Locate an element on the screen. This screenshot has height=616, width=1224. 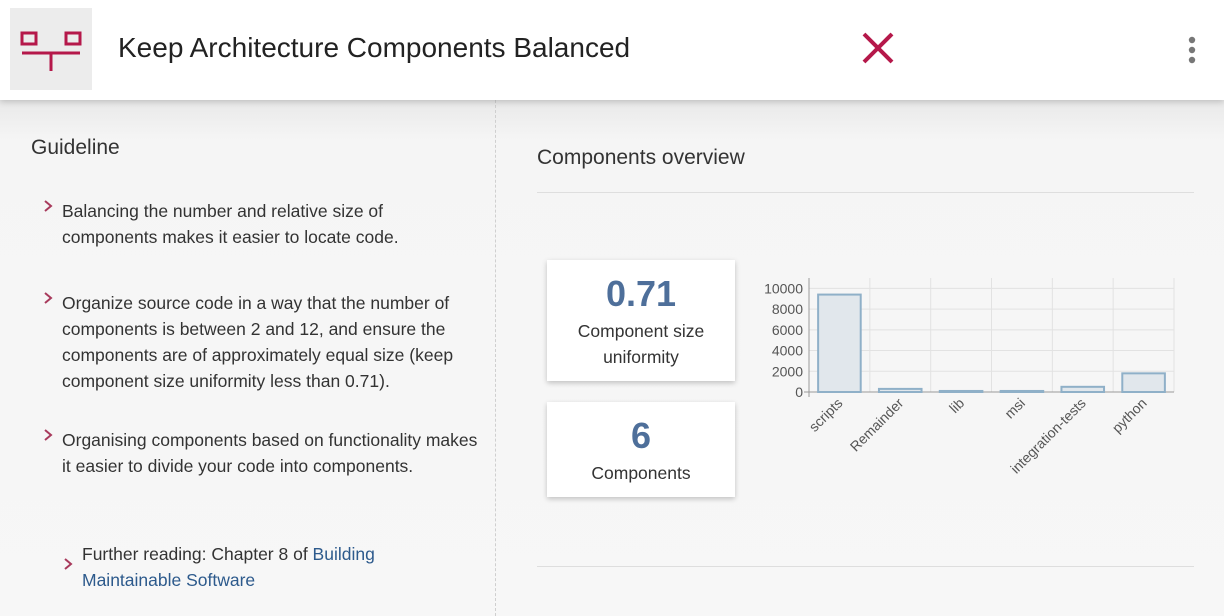
overview-heading: Components overview is located at coordinates (641, 157).